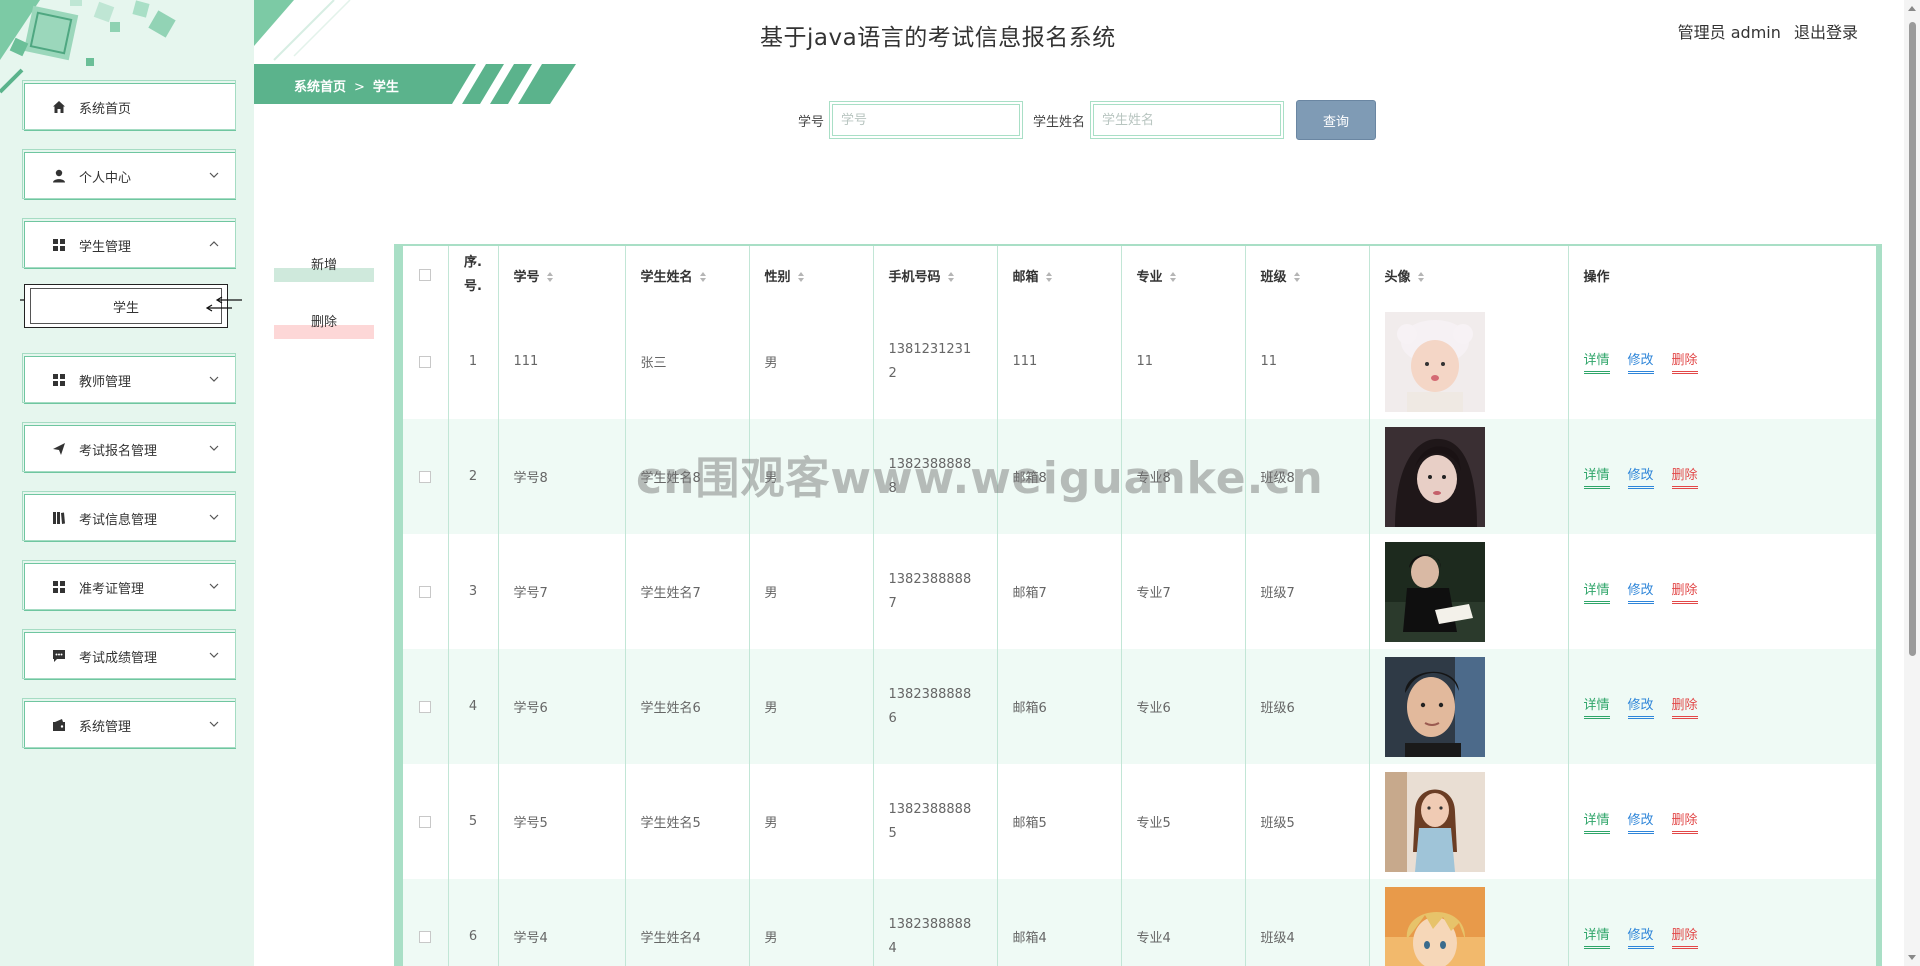 This screenshot has height=966, width=1920. Describe the element at coordinates (1469, 275) in the screenshot. I see `header-avatar: 头像` at that location.